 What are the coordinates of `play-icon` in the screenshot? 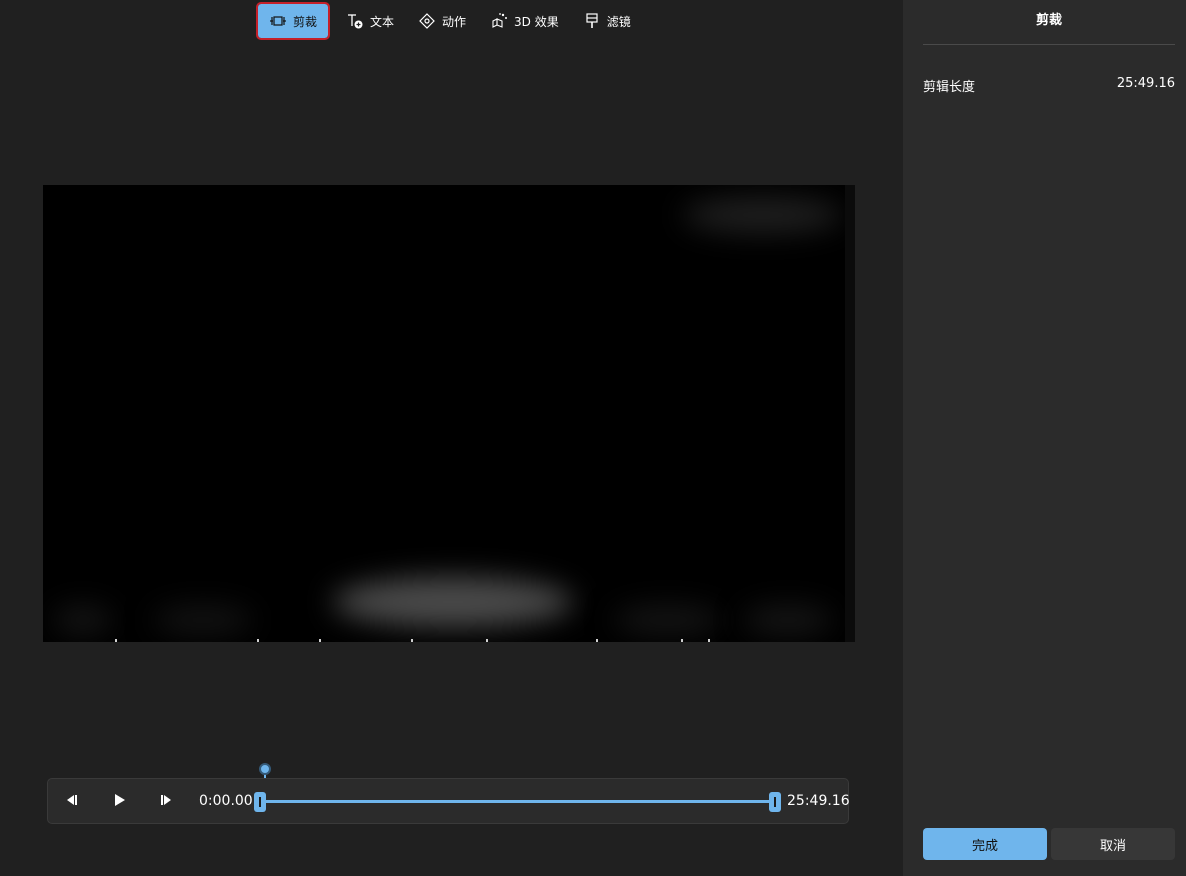 It's located at (119, 802).